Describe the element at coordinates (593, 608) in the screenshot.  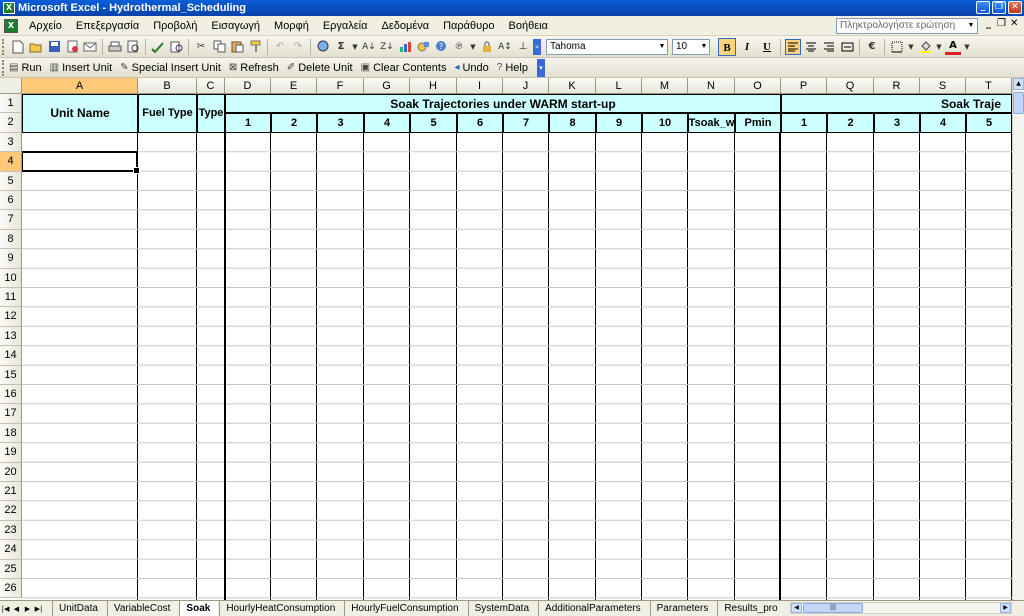
I see `sheet-tab-additionalparameters: AdditionalParameters` at that location.